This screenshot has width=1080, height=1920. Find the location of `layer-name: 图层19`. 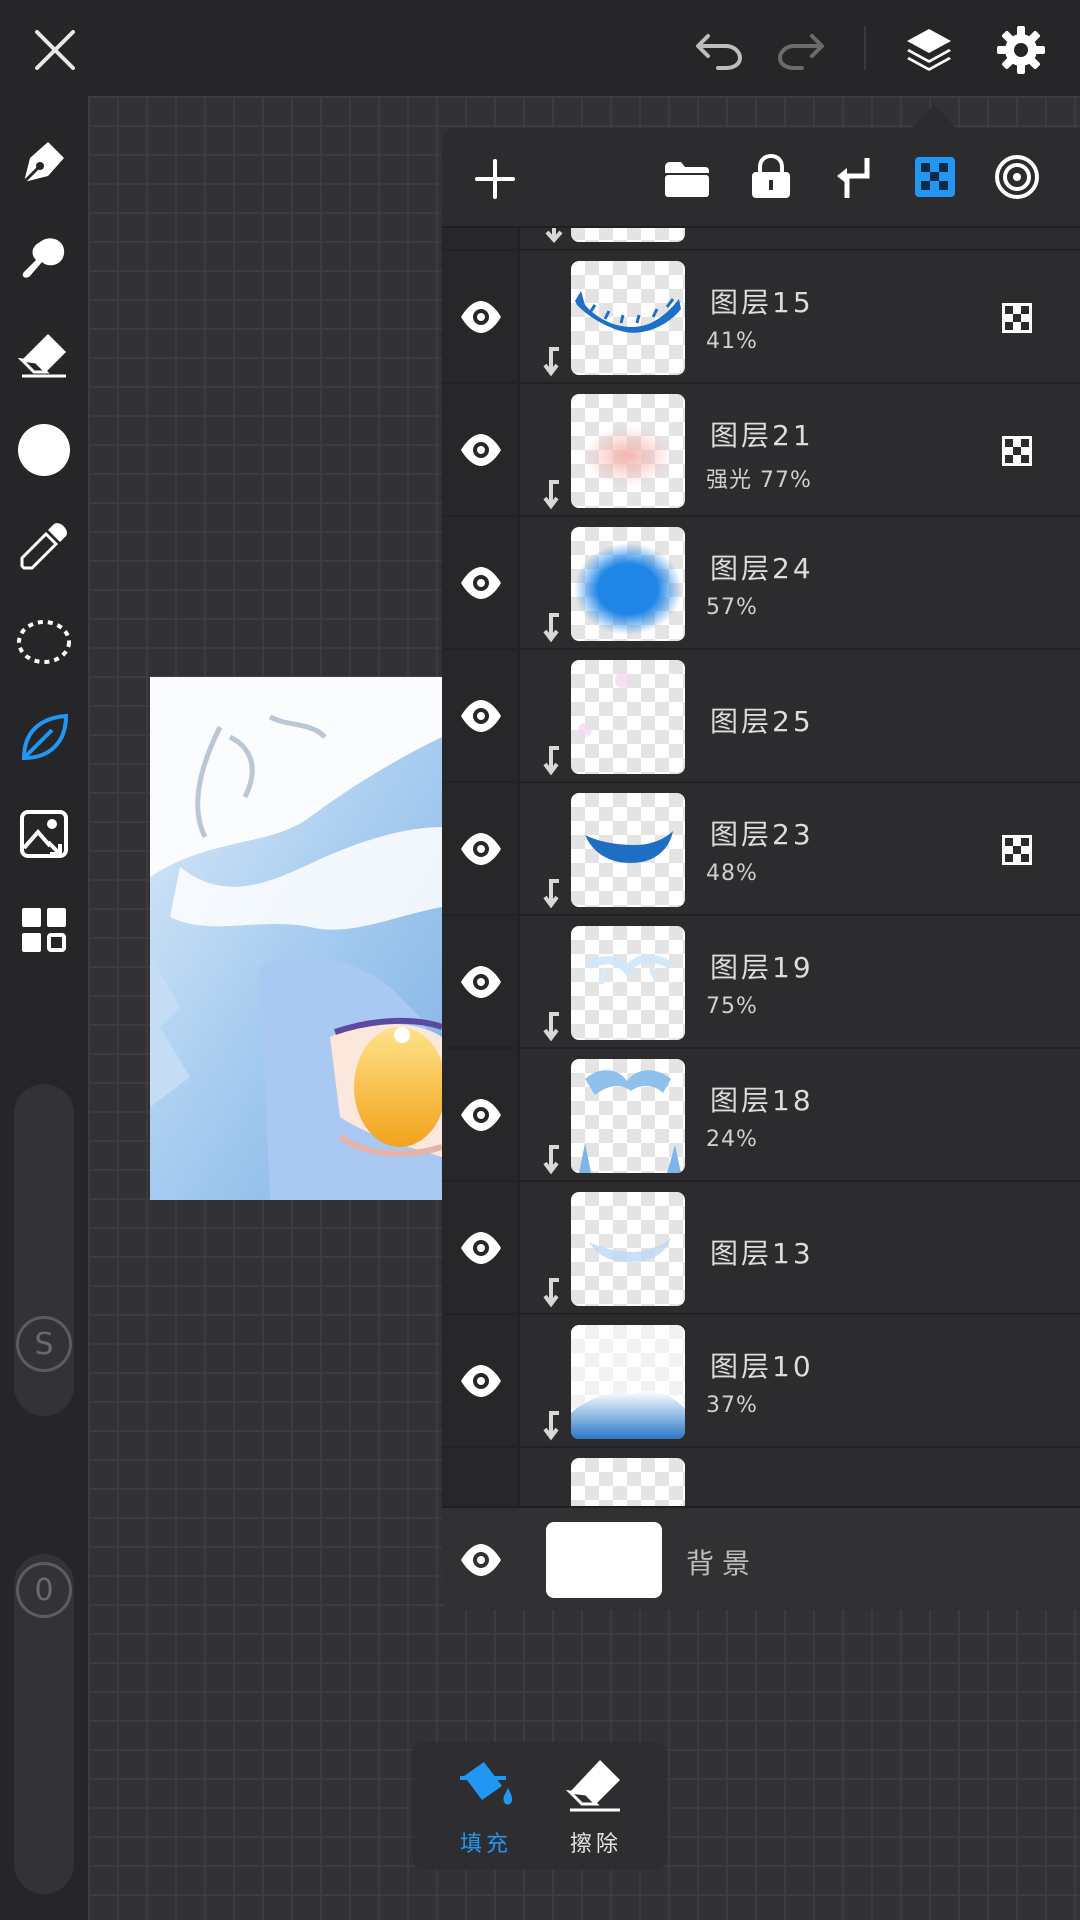

layer-name: 图层19 is located at coordinates (762, 967).